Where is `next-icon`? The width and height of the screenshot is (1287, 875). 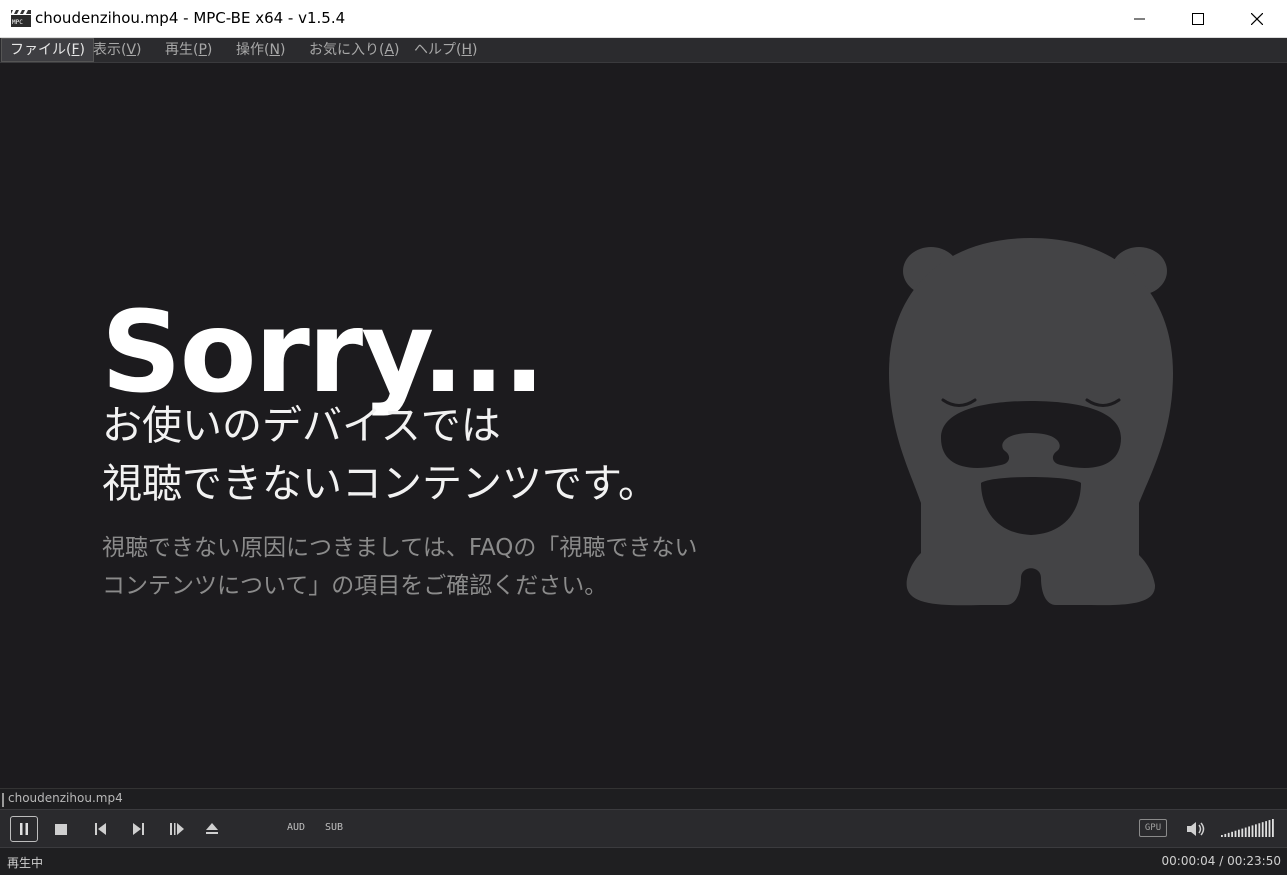 next-icon is located at coordinates (138, 829).